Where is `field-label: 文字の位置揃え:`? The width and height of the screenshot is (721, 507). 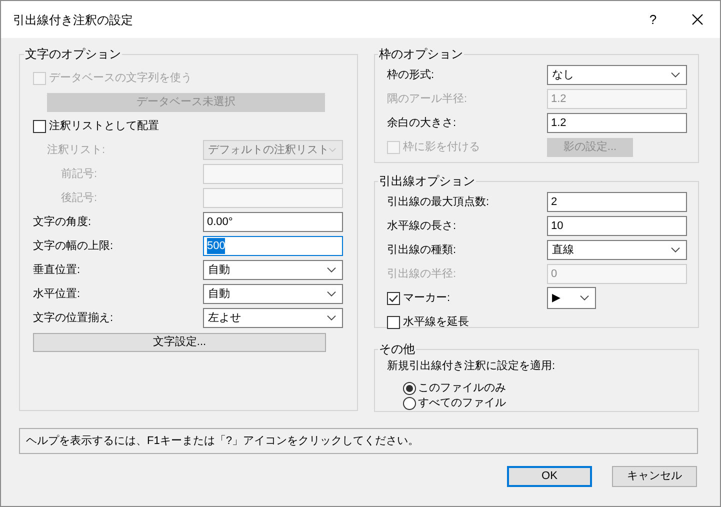
field-label: 文字の位置揃え: is located at coordinates (73, 318).